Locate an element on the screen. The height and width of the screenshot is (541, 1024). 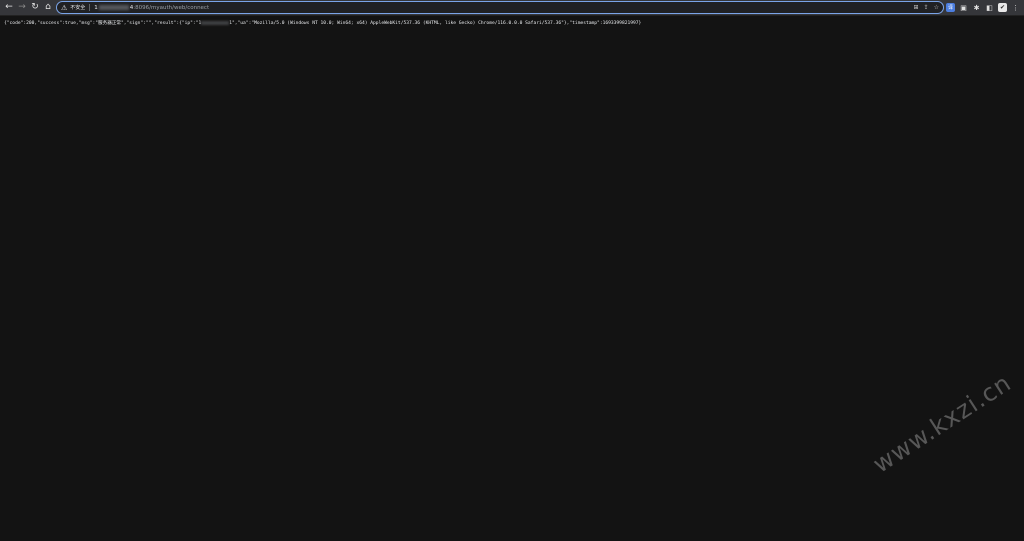
address-separator is located at coordinates (90, 7).